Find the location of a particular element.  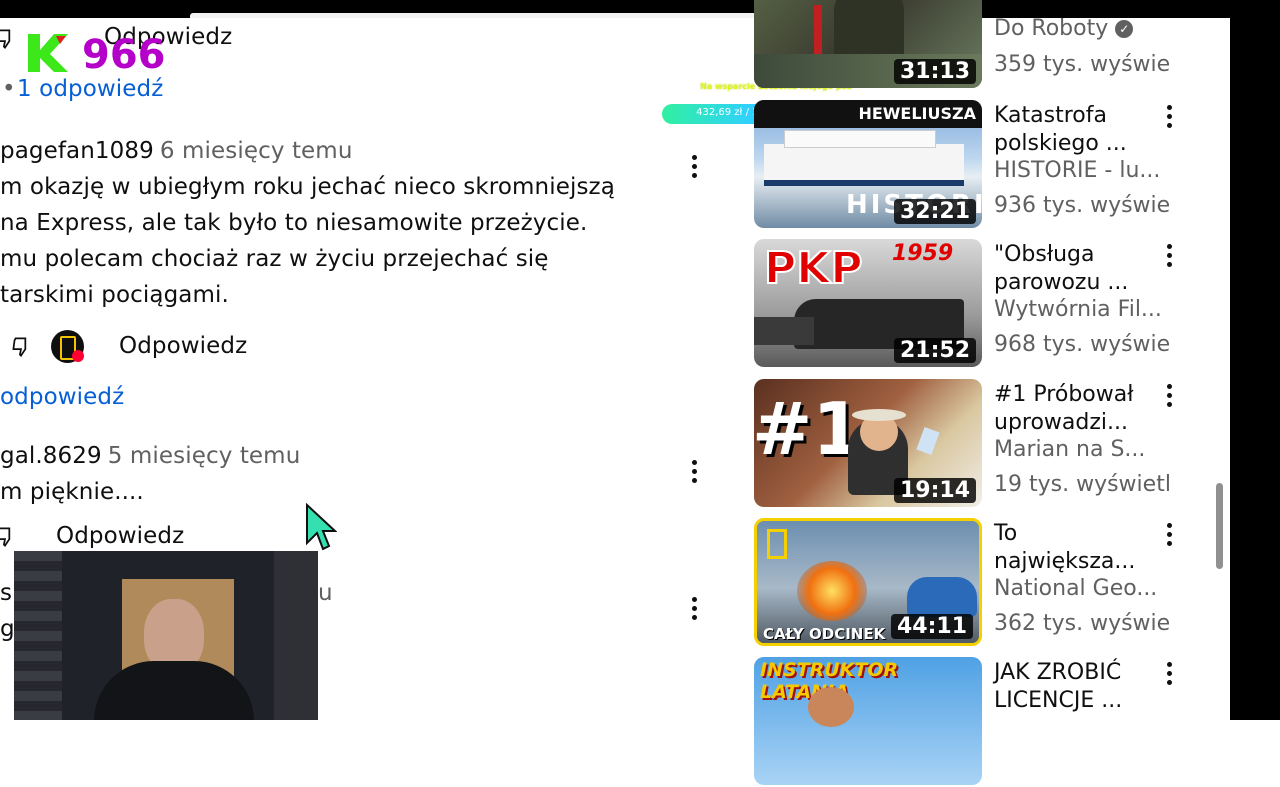

thumb-text: PKP is located at coordinates (813, 268).